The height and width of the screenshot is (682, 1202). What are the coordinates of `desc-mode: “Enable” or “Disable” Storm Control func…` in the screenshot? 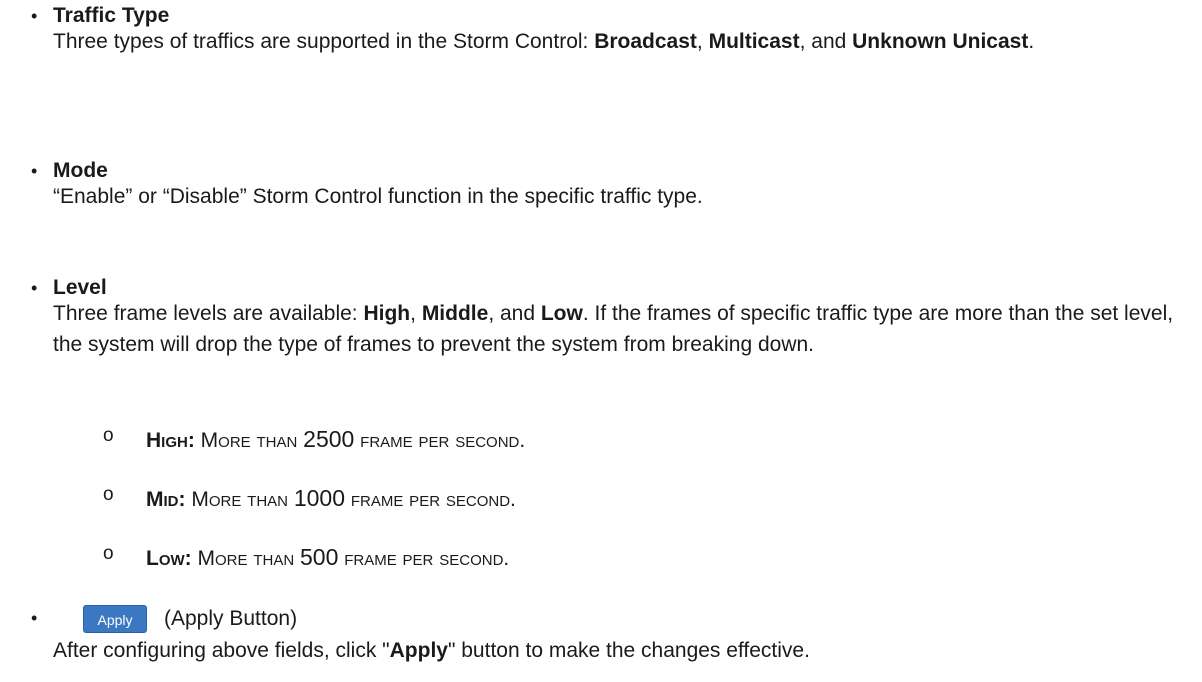 It's located at (378, 196).